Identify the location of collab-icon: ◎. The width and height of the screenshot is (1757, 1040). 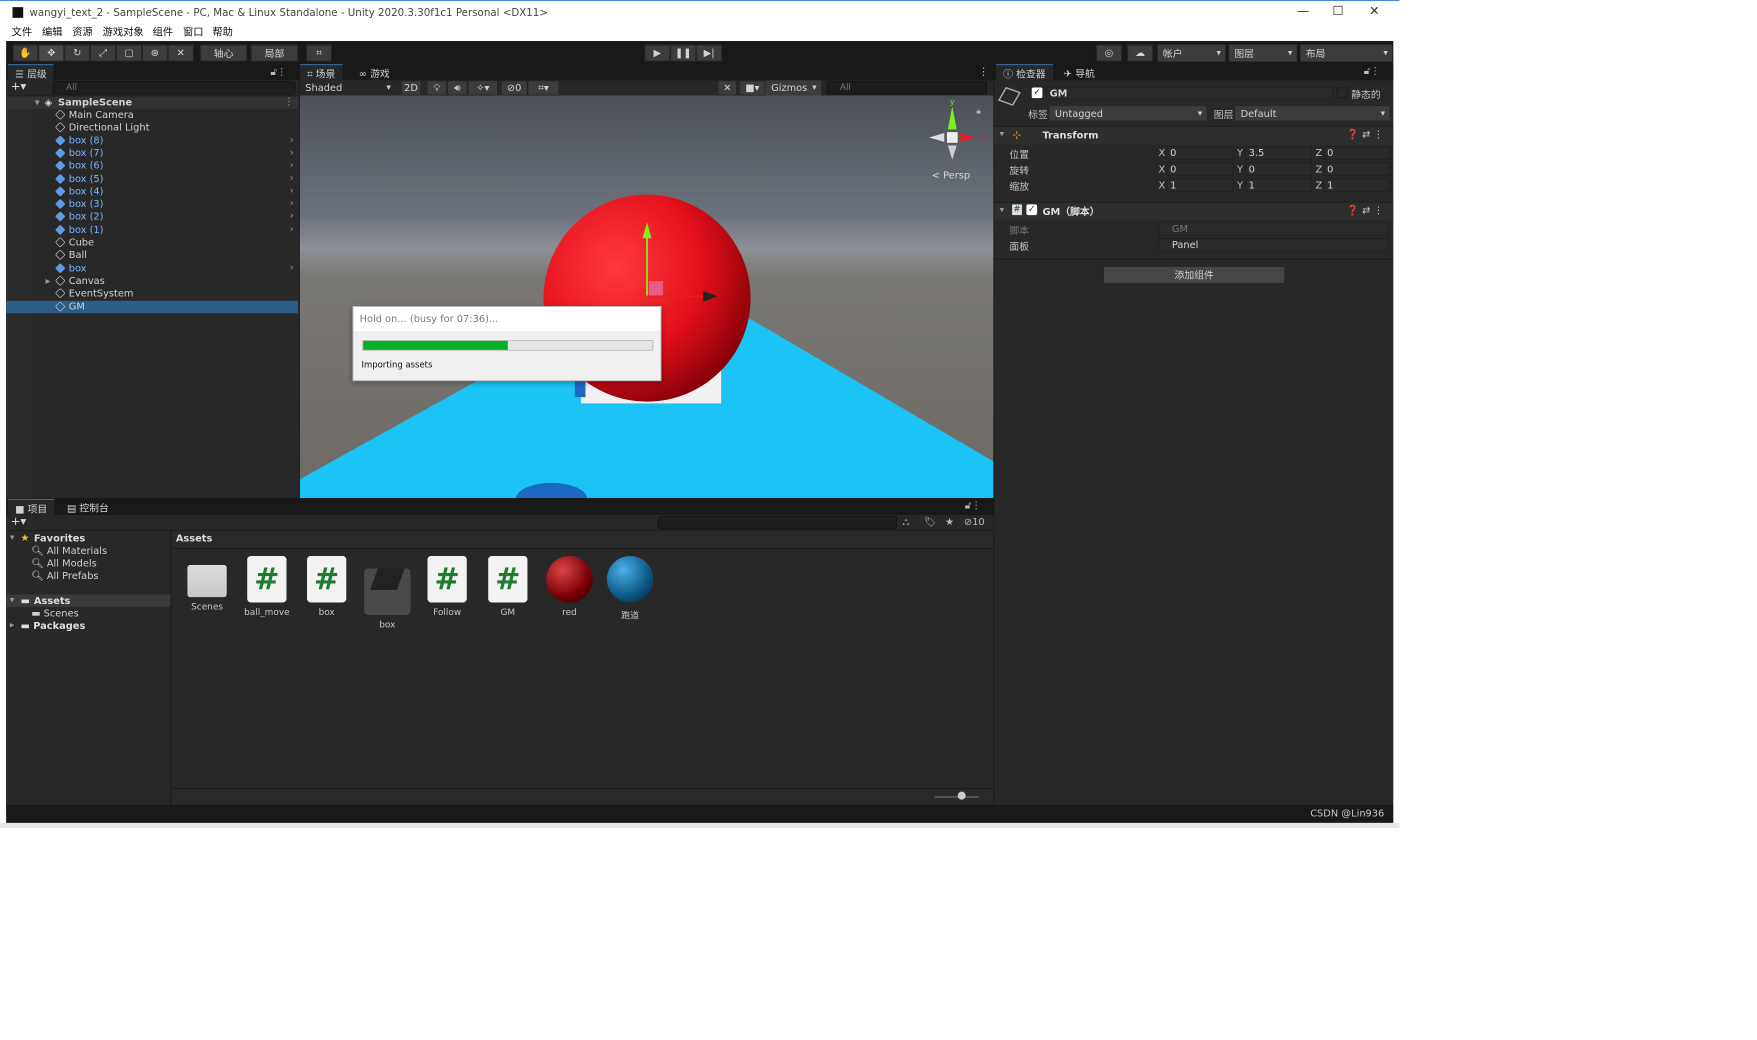
(1108, 53).